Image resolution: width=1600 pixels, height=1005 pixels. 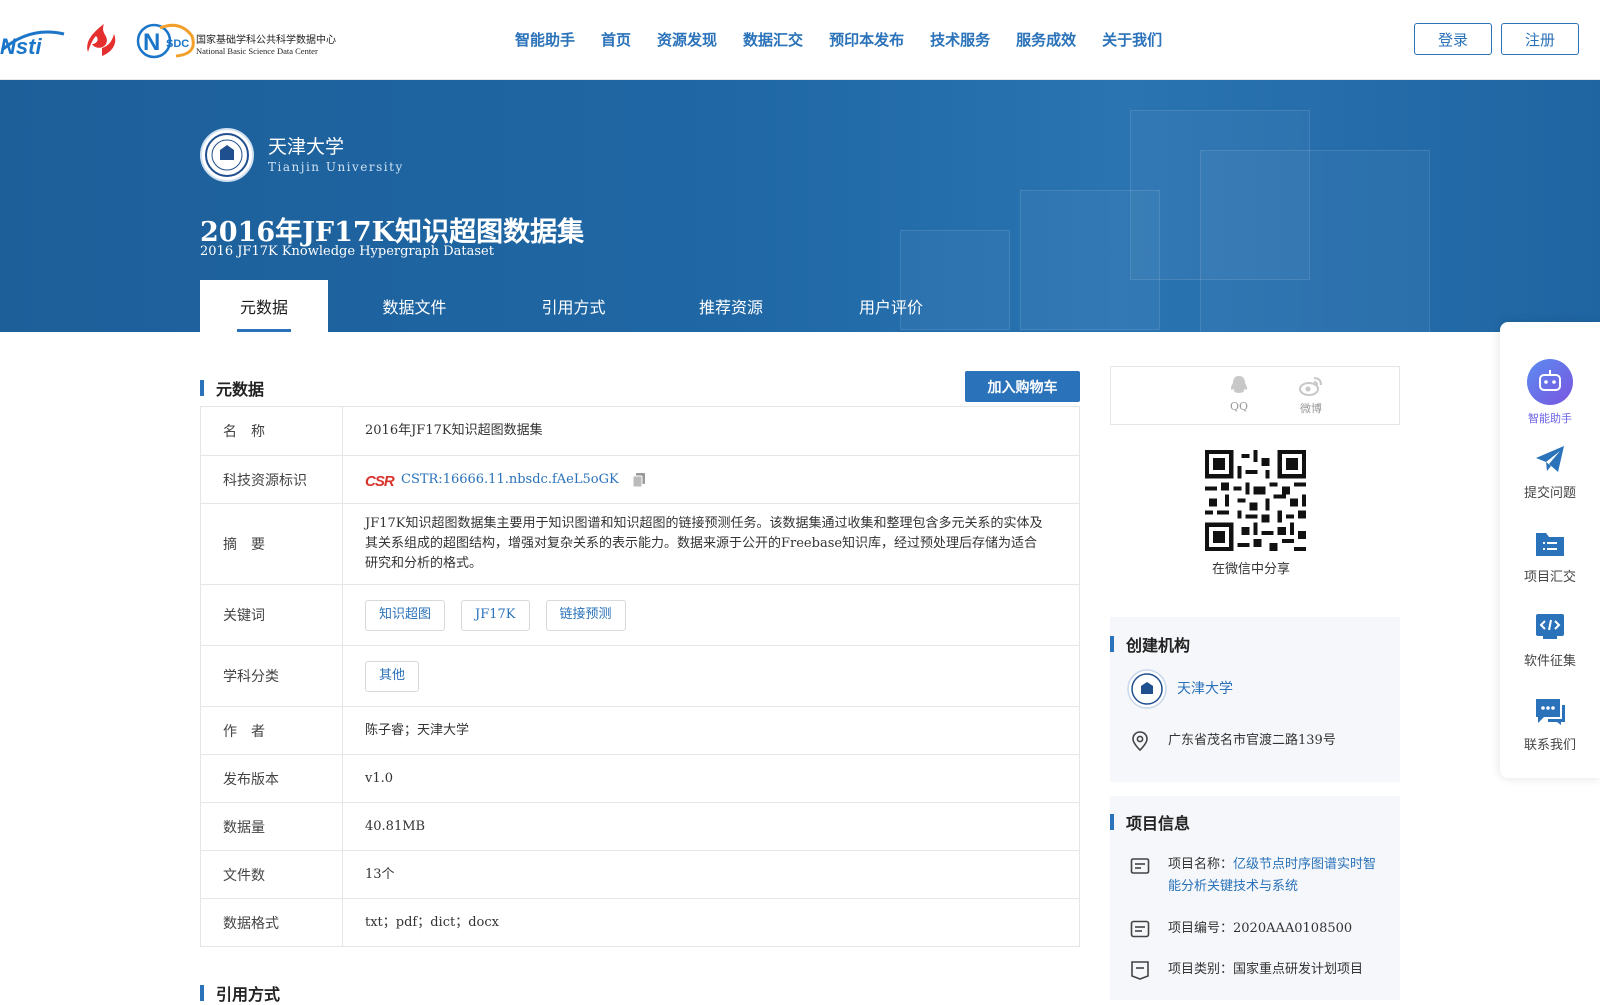 I want to click on dataset-tabs: 元数据 数据文件 引用方式 推荐资源 用户评价, so click(x=583, y=306).